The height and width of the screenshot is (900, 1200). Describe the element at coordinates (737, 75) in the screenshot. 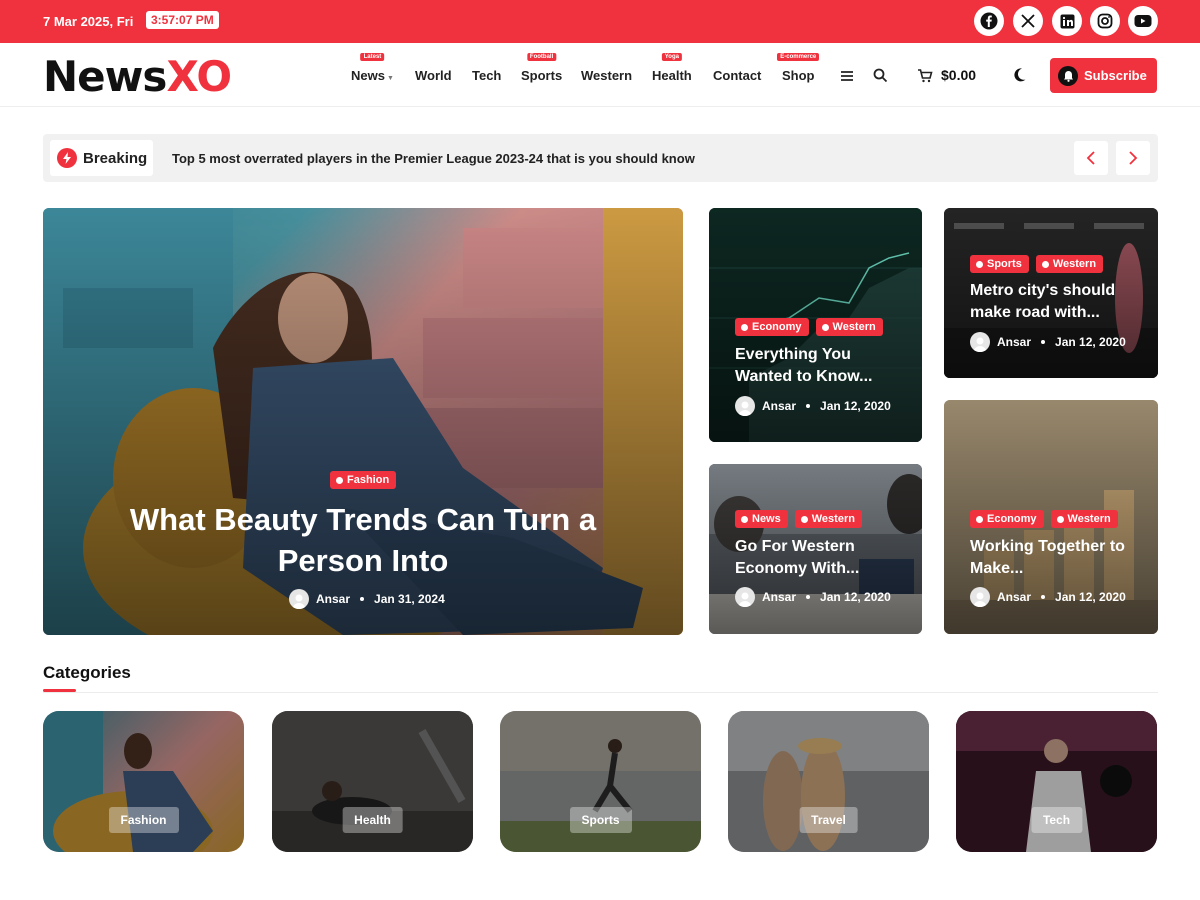

I see `nav-item-contact: Contact` at that location.